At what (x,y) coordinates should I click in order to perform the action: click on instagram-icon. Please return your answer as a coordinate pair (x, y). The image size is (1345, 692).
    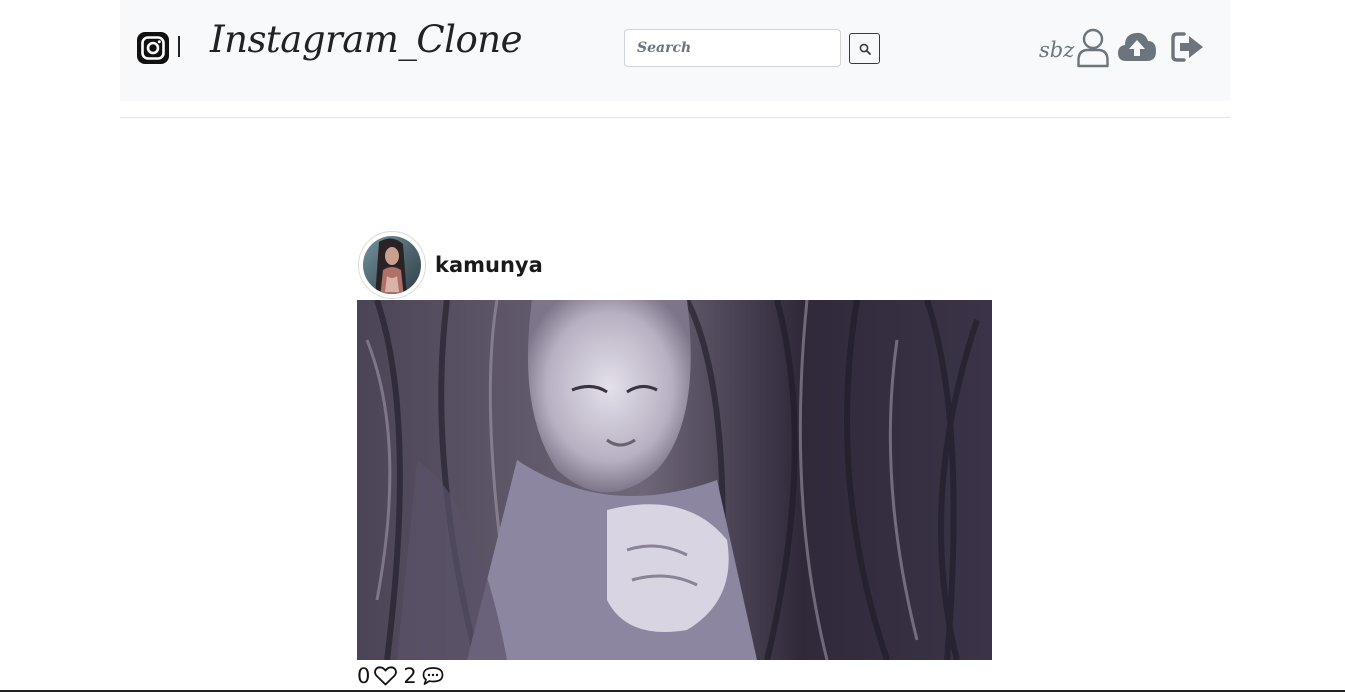
    Looking at the image, I should click on (153, 48).